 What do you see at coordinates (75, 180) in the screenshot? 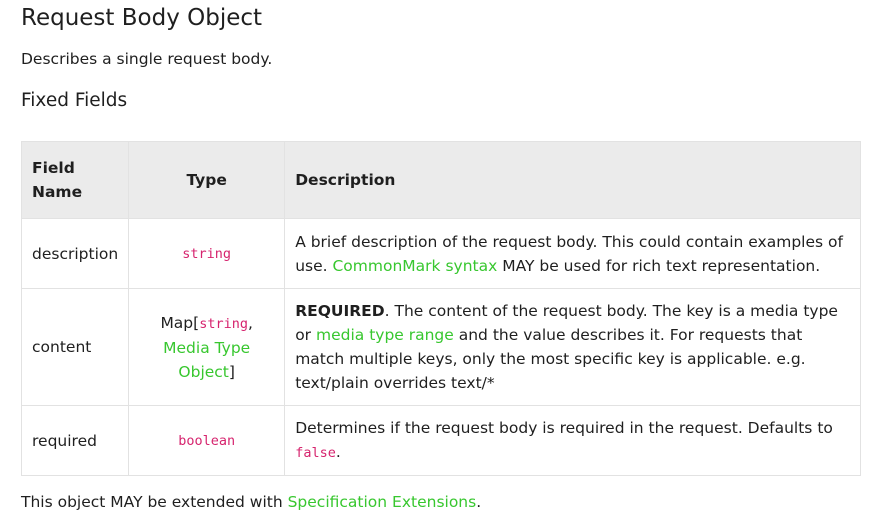
I see `header-field-name: Field Name` at bounding box center [75, 180].